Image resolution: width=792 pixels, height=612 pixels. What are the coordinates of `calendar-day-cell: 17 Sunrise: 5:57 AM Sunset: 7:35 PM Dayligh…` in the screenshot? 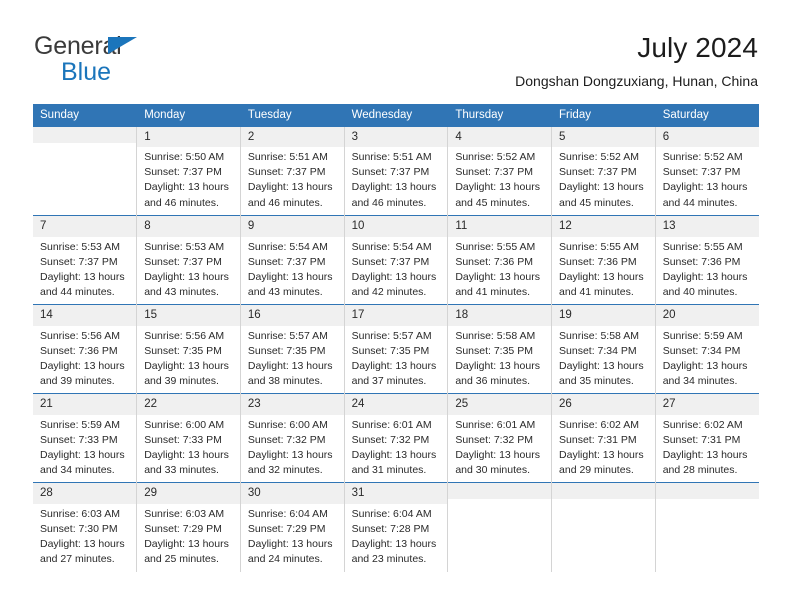 It's located at (396, 349).